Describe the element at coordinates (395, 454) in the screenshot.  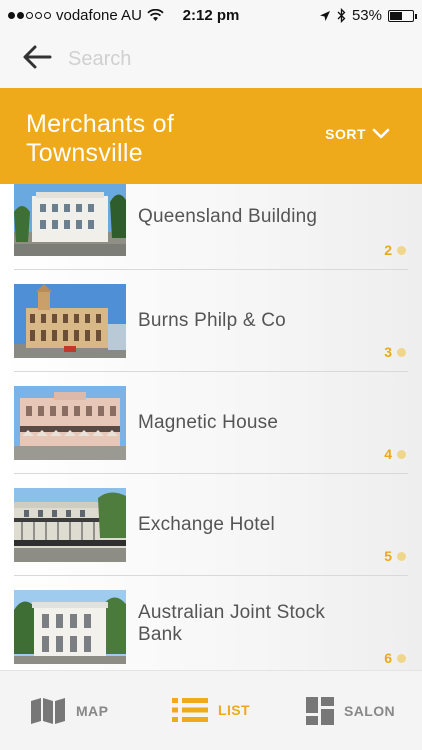
I see `item-number: 4` at that location.